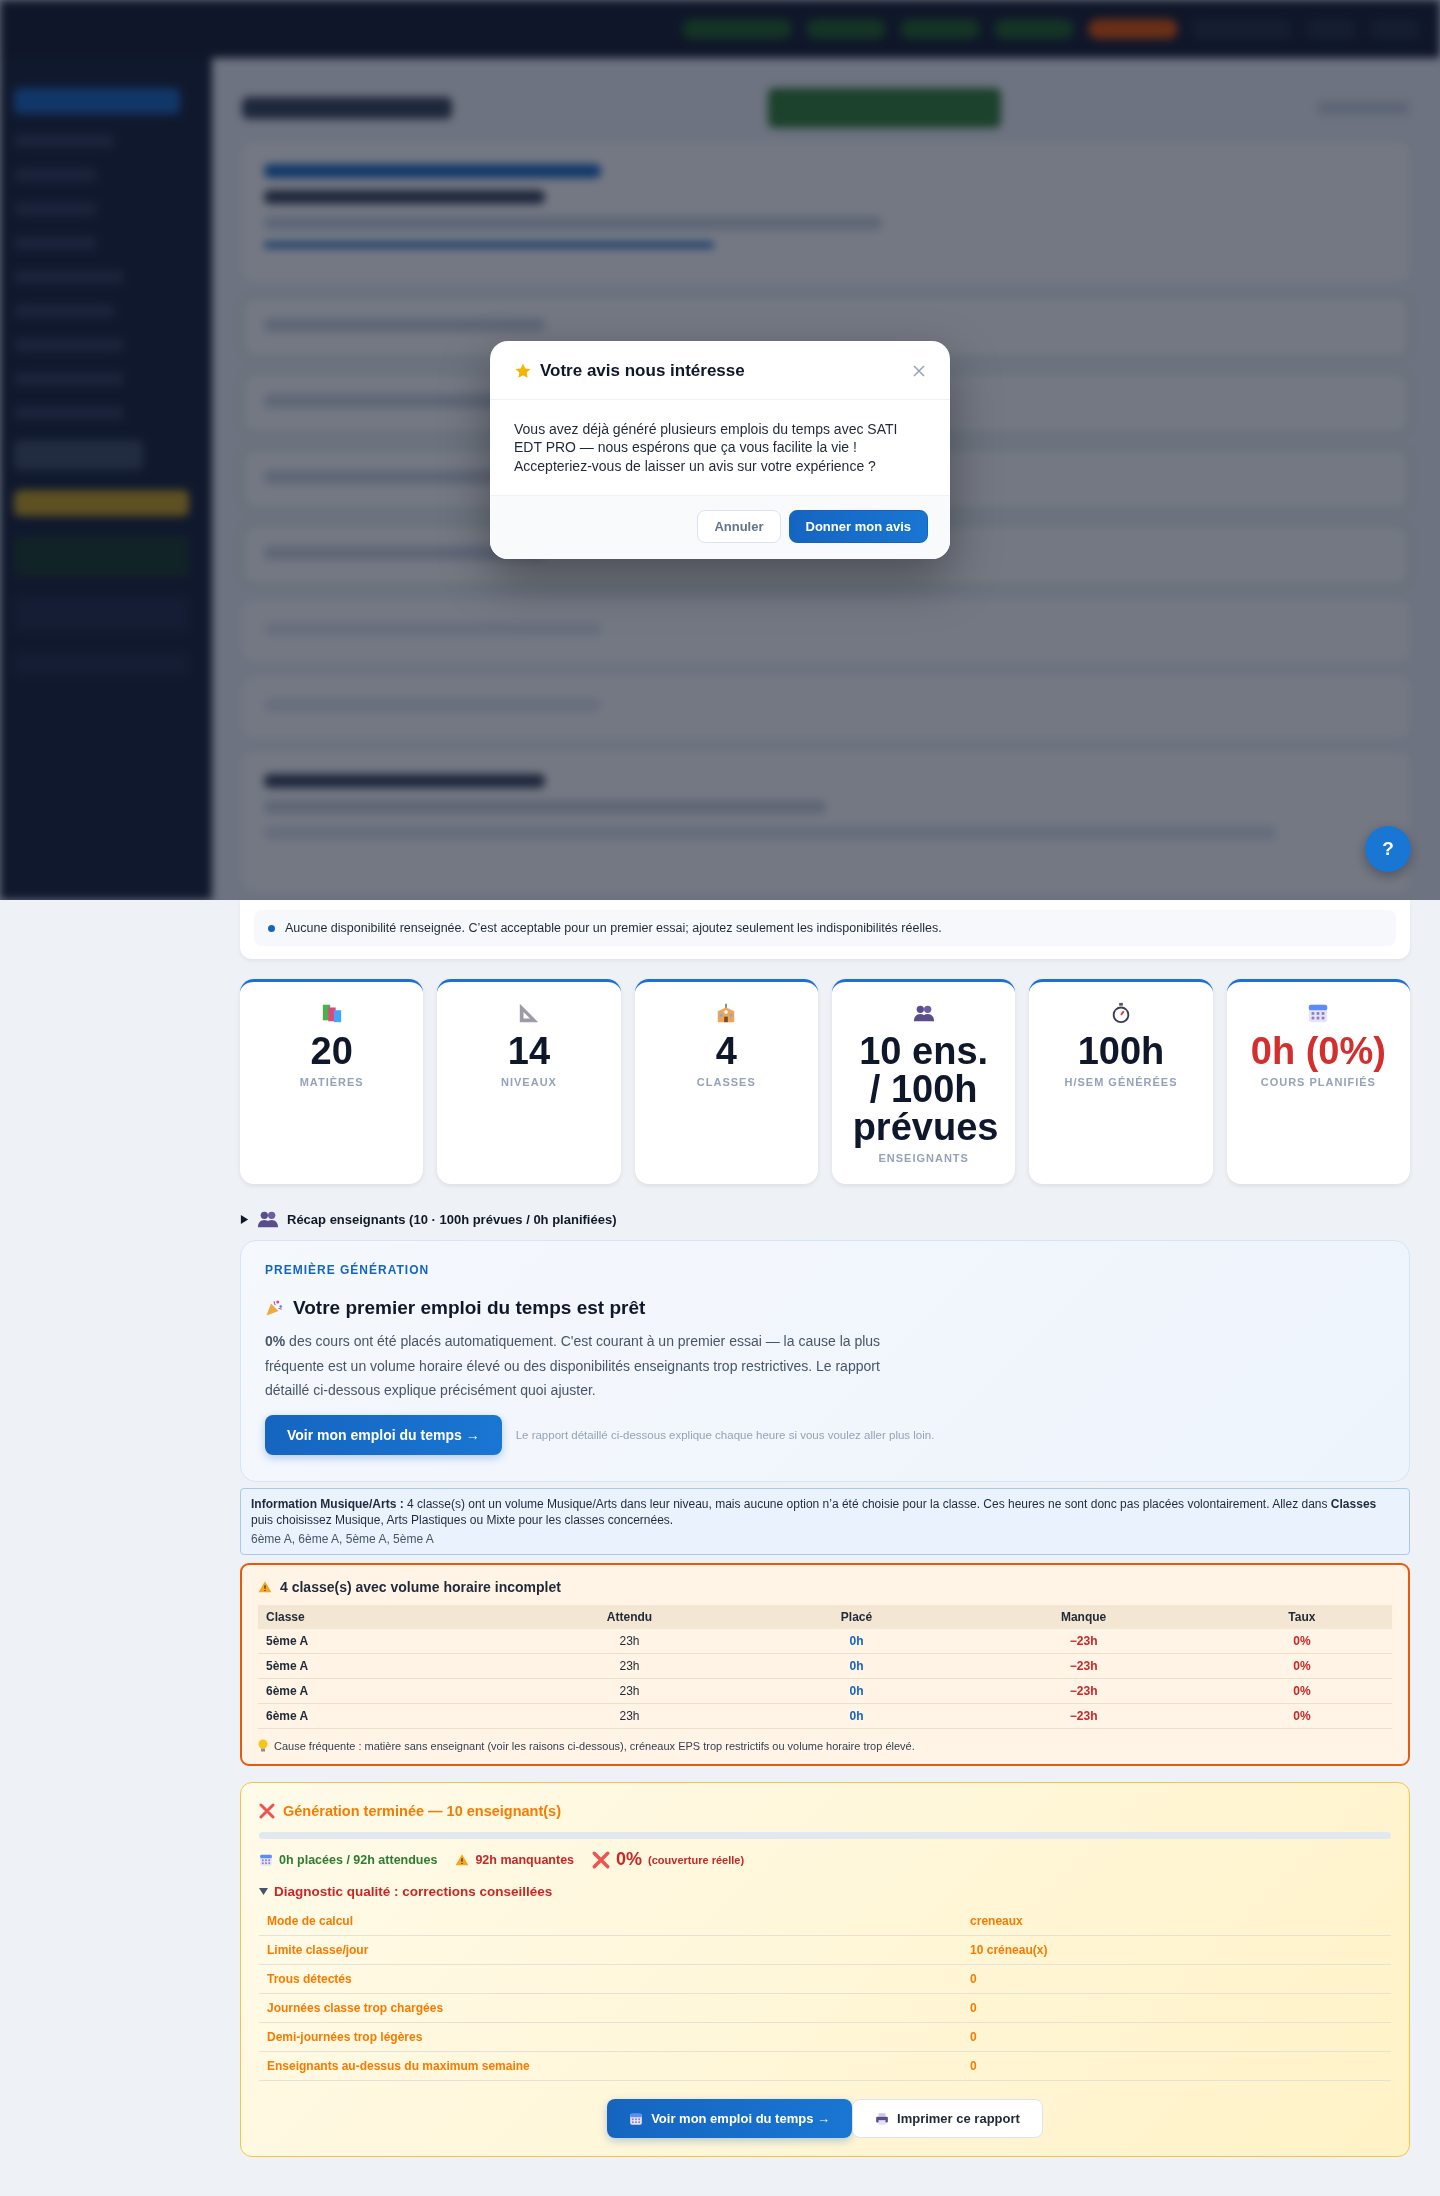 This screenshot has width=1440, height=2196. Describe the element at coordinates (380, 1617) in the screenshot. I see `column-header: Classe` at that location.